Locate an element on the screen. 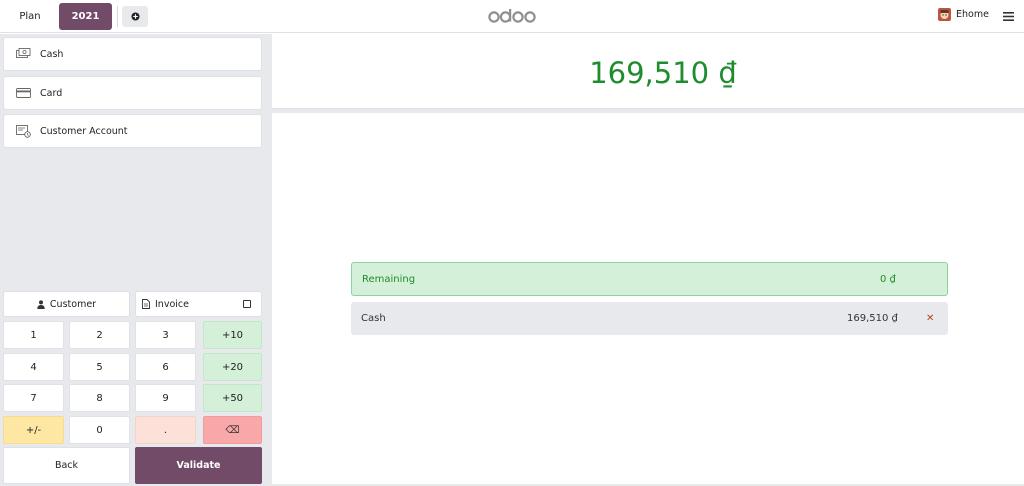 The width and height of the screenshot is (1024, 486). numpad-key-3: 3 is located at coordinates (165, 335).